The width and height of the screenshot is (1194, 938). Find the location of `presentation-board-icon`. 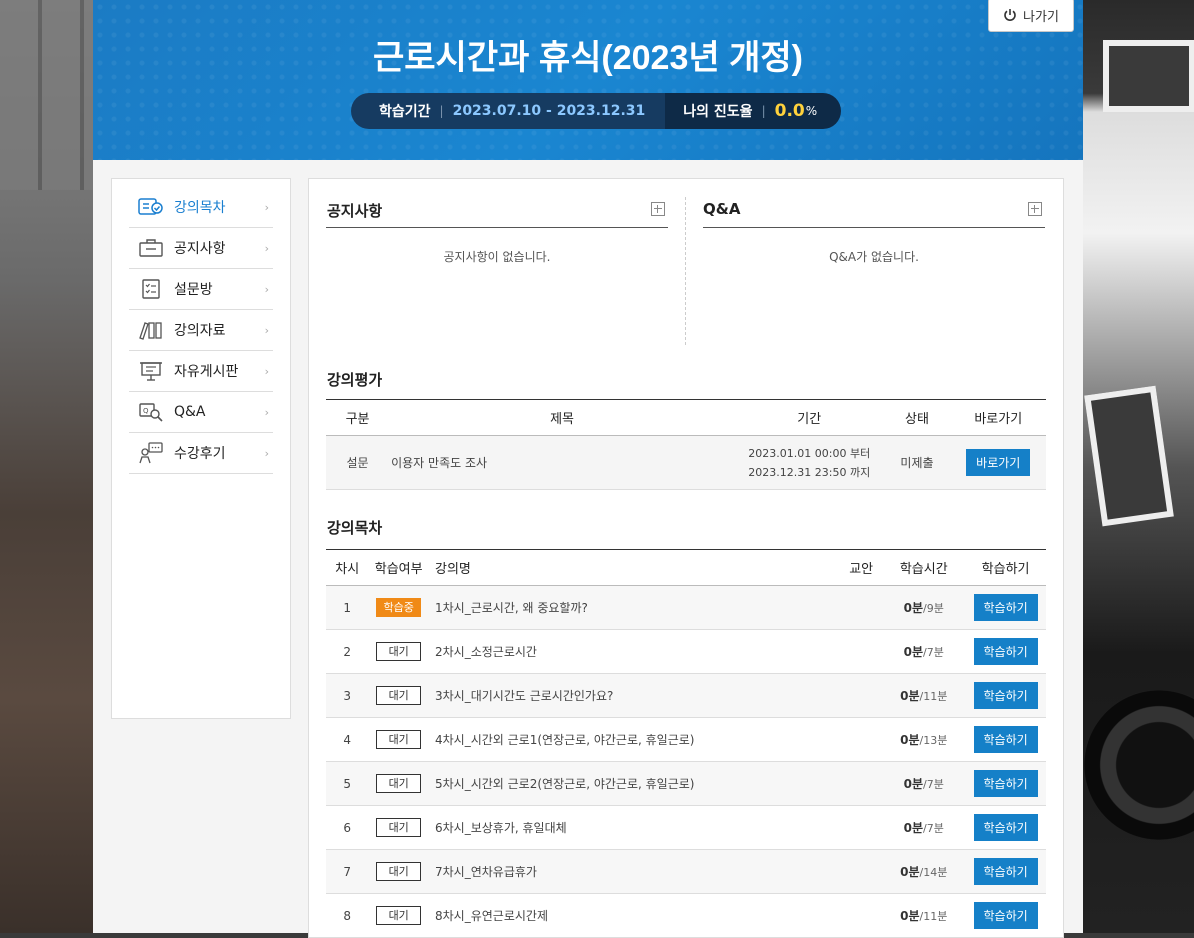

presentation-board-icon is located at coordinates (151, 371).